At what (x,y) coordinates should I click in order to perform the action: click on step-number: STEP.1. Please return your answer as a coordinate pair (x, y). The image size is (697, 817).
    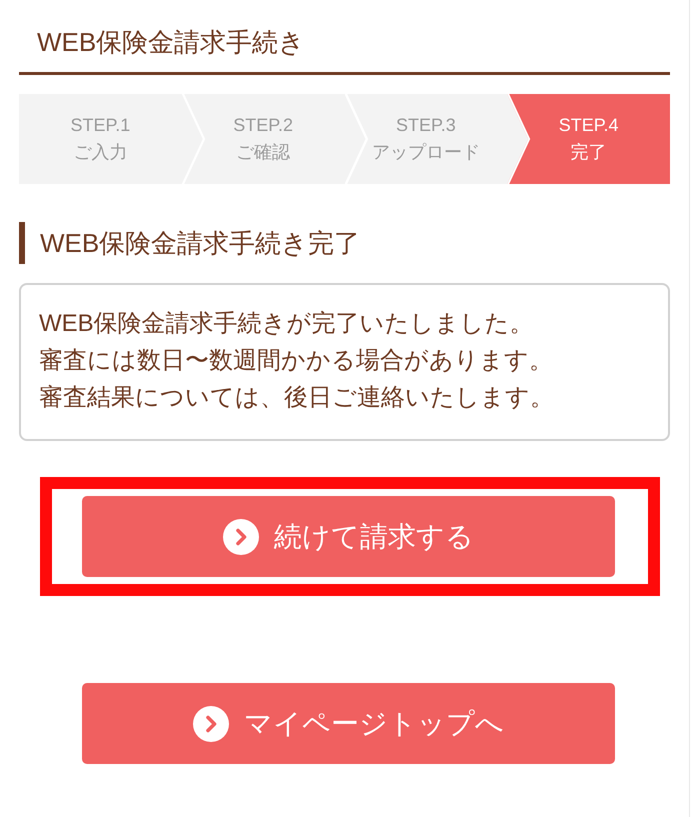
    Looking at the image, I should click on (100, 125).